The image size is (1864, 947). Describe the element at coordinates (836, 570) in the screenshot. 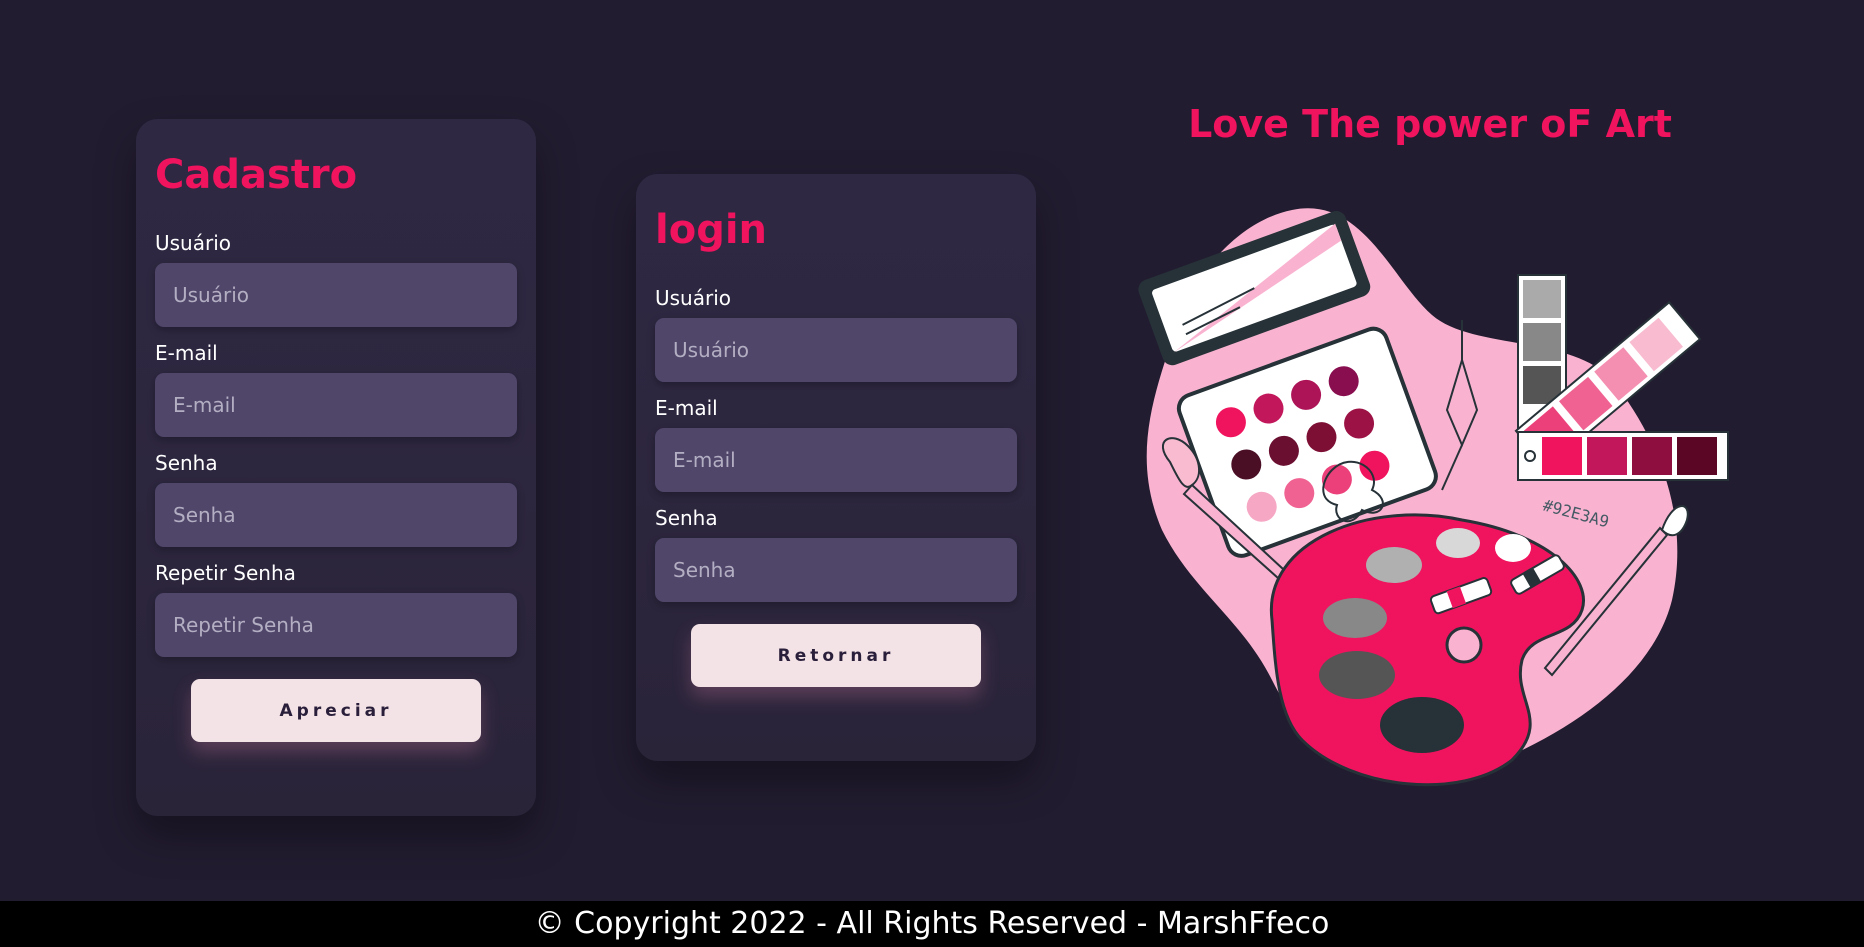

I see `login-password-input` at that location.